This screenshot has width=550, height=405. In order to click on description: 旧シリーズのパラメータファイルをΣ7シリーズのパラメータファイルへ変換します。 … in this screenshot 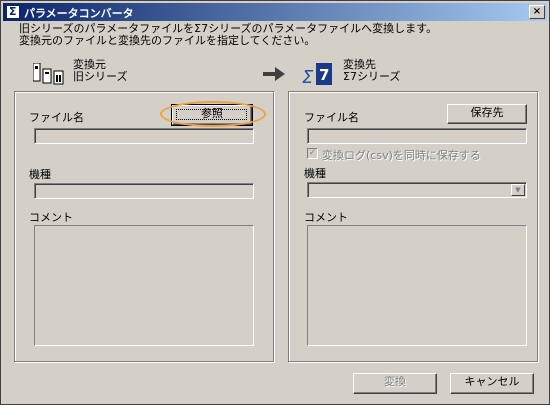, I will do `click(228, 35)`.